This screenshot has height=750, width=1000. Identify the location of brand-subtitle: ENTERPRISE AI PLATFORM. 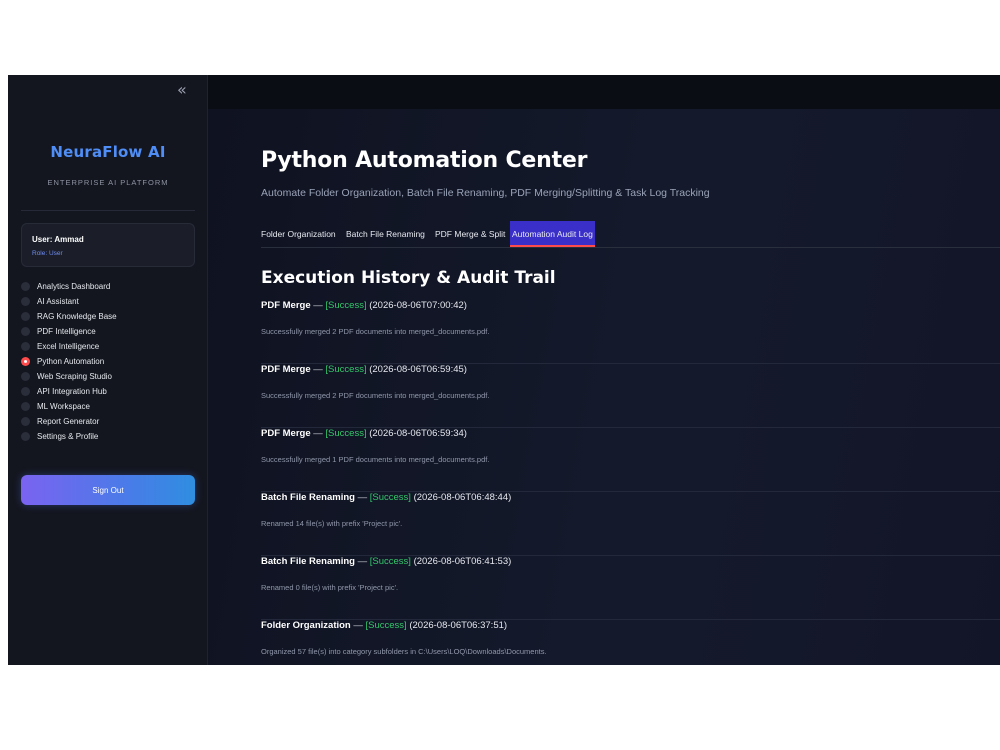
(108, 182).